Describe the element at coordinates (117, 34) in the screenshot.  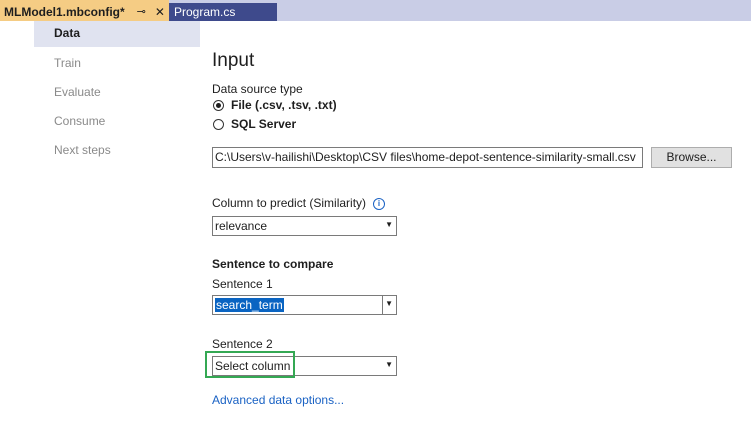
I see `step-data: Data` at that location.